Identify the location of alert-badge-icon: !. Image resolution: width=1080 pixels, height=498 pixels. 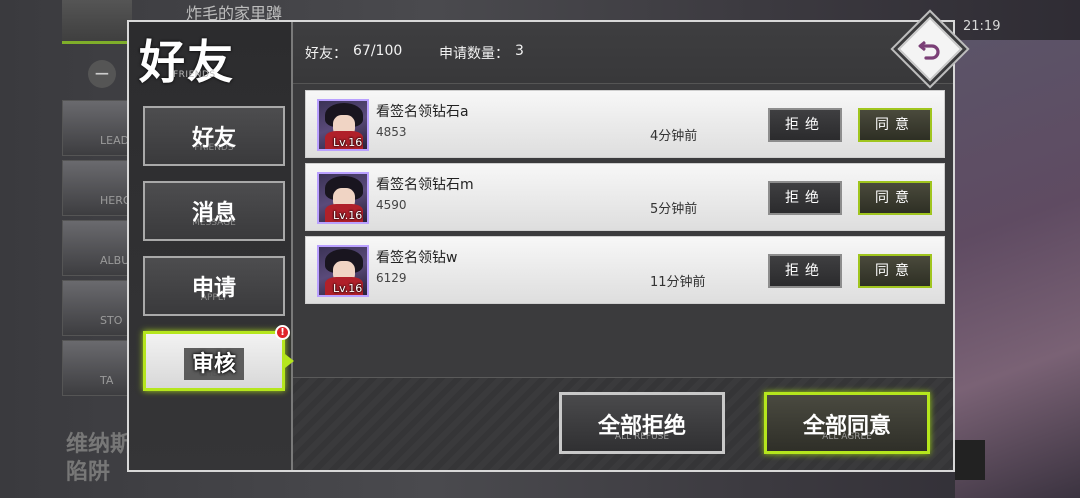
(282, 332).